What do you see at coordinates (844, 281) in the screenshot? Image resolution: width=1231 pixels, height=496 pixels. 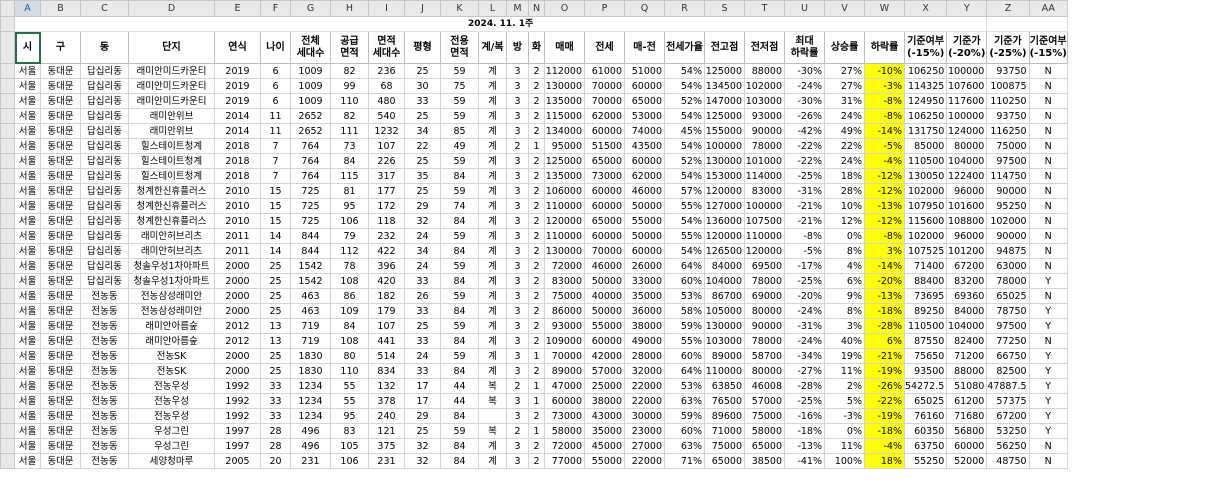 I see `data-cell: 6%` at bounding box center [844, 281].